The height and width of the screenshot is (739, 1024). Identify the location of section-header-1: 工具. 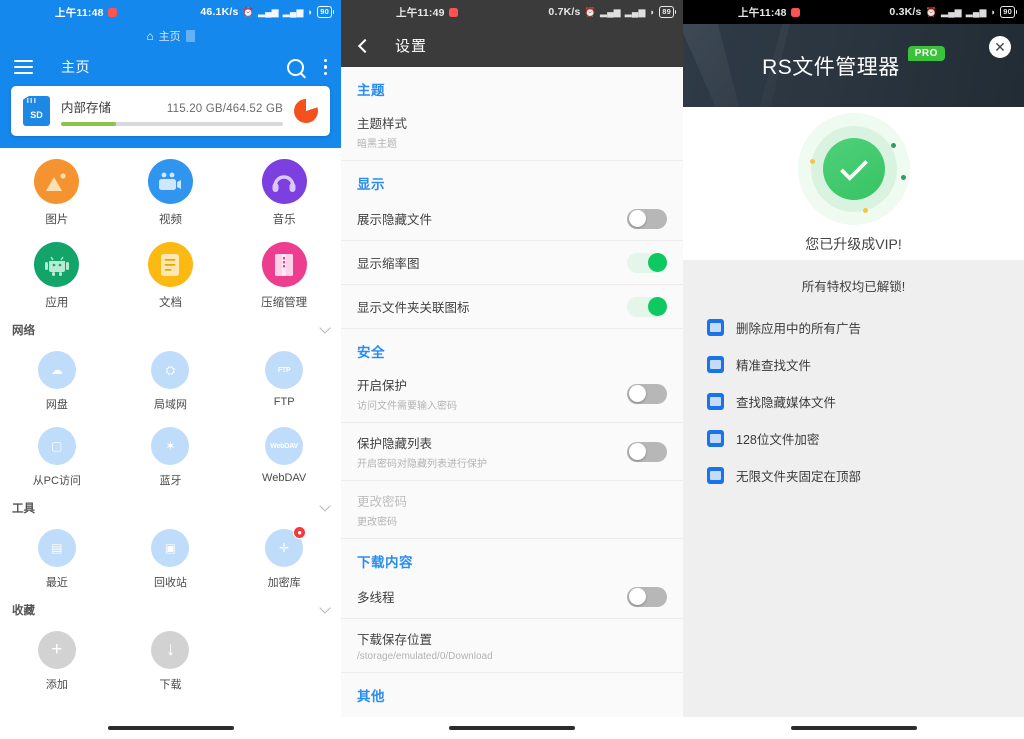
(170, 505).